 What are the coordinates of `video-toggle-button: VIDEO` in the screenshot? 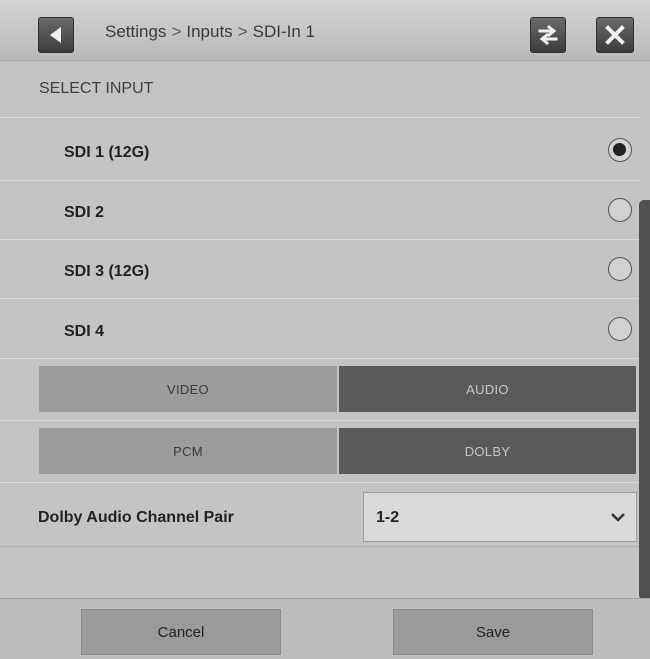 It's located at (188, 389).